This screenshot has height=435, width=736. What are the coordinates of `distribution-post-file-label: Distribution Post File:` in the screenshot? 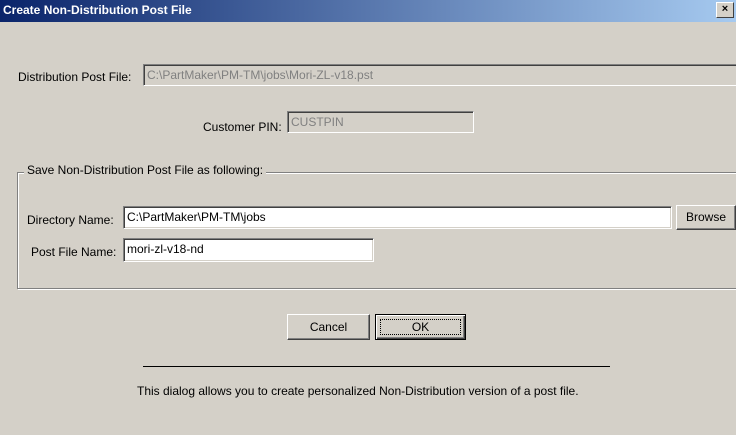 It's located at (75, 77).